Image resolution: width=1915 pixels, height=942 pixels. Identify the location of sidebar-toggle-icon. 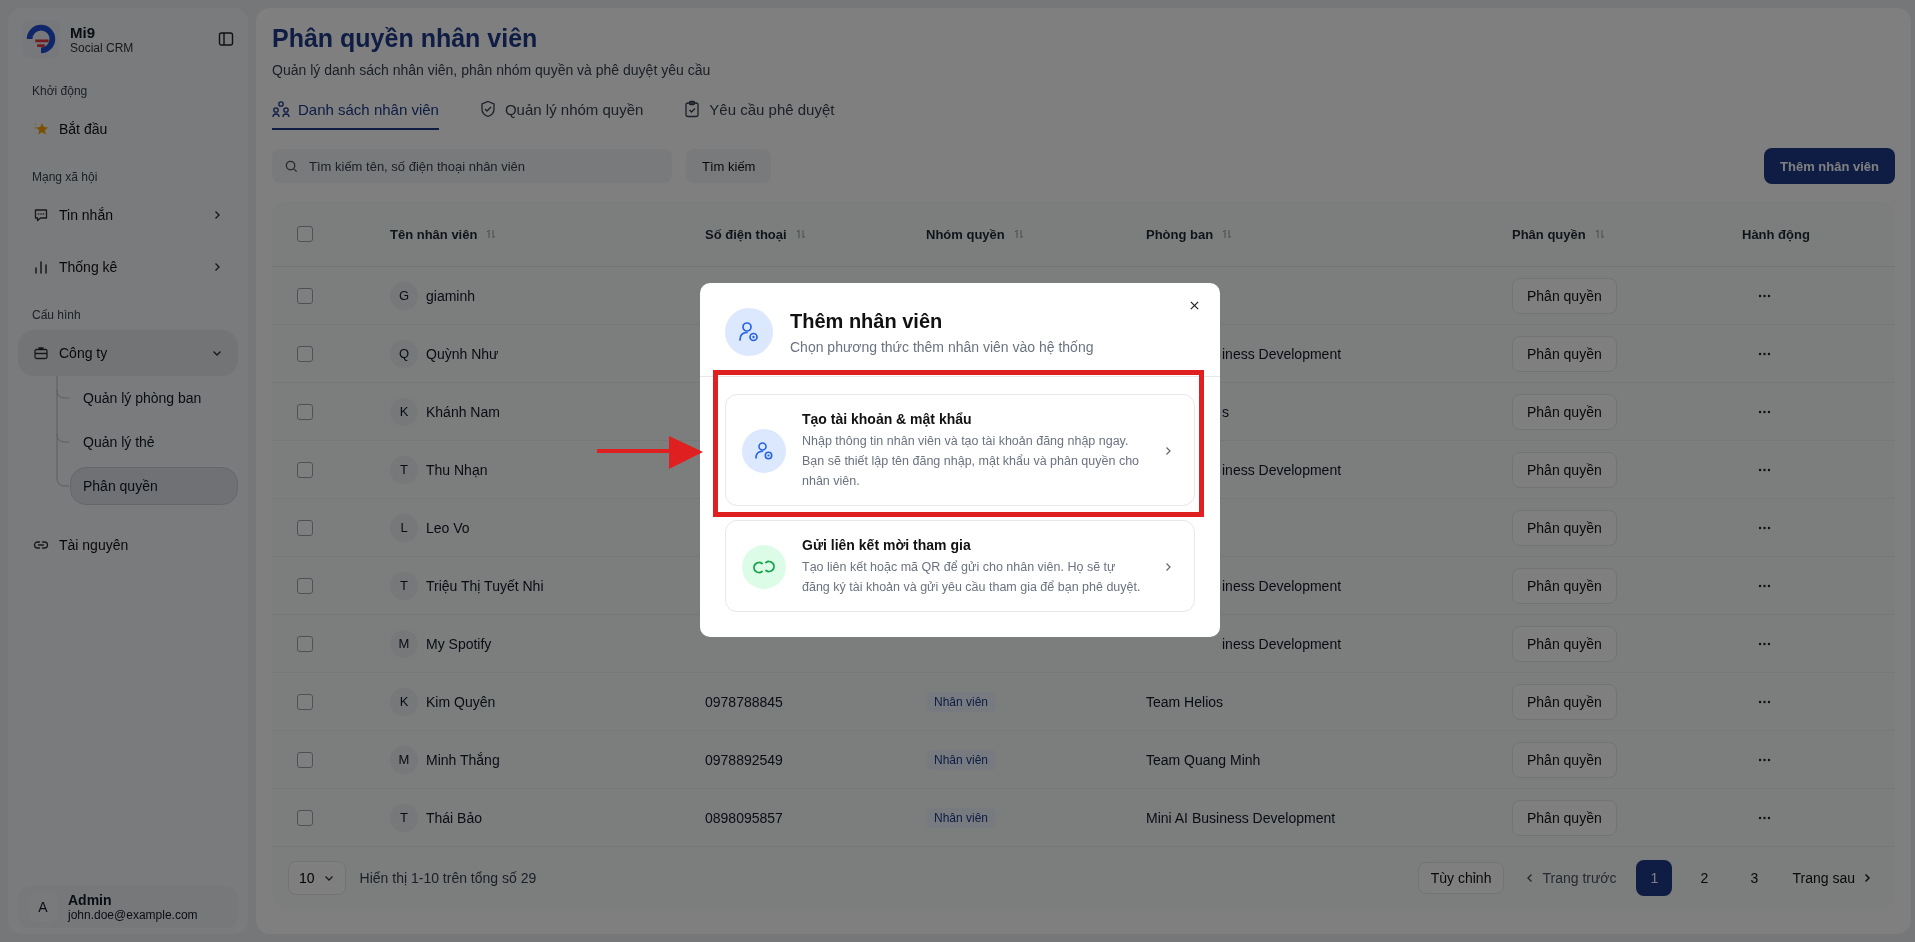
(226, 39).